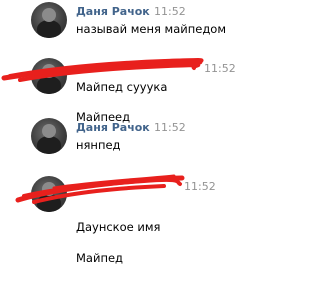  Describe the element at coordinates (98, 145) in the screenshot. I see `message-text: нянпед` at that location.